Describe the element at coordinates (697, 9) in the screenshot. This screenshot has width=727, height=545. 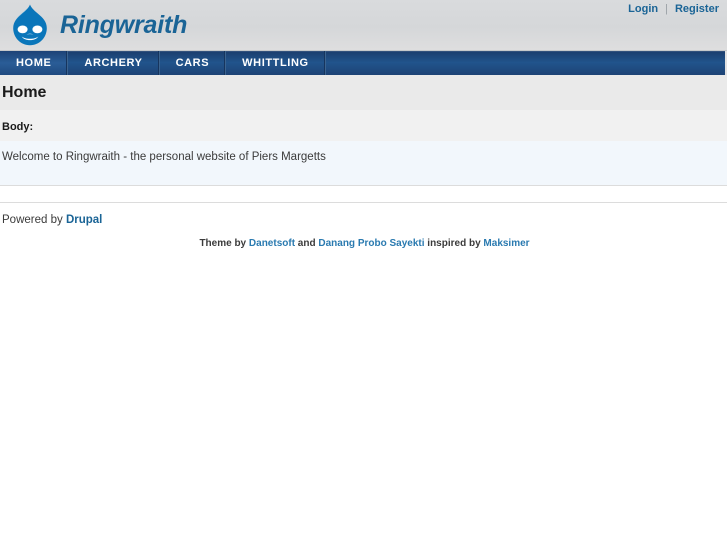
I see `register-link: Register` at that location.